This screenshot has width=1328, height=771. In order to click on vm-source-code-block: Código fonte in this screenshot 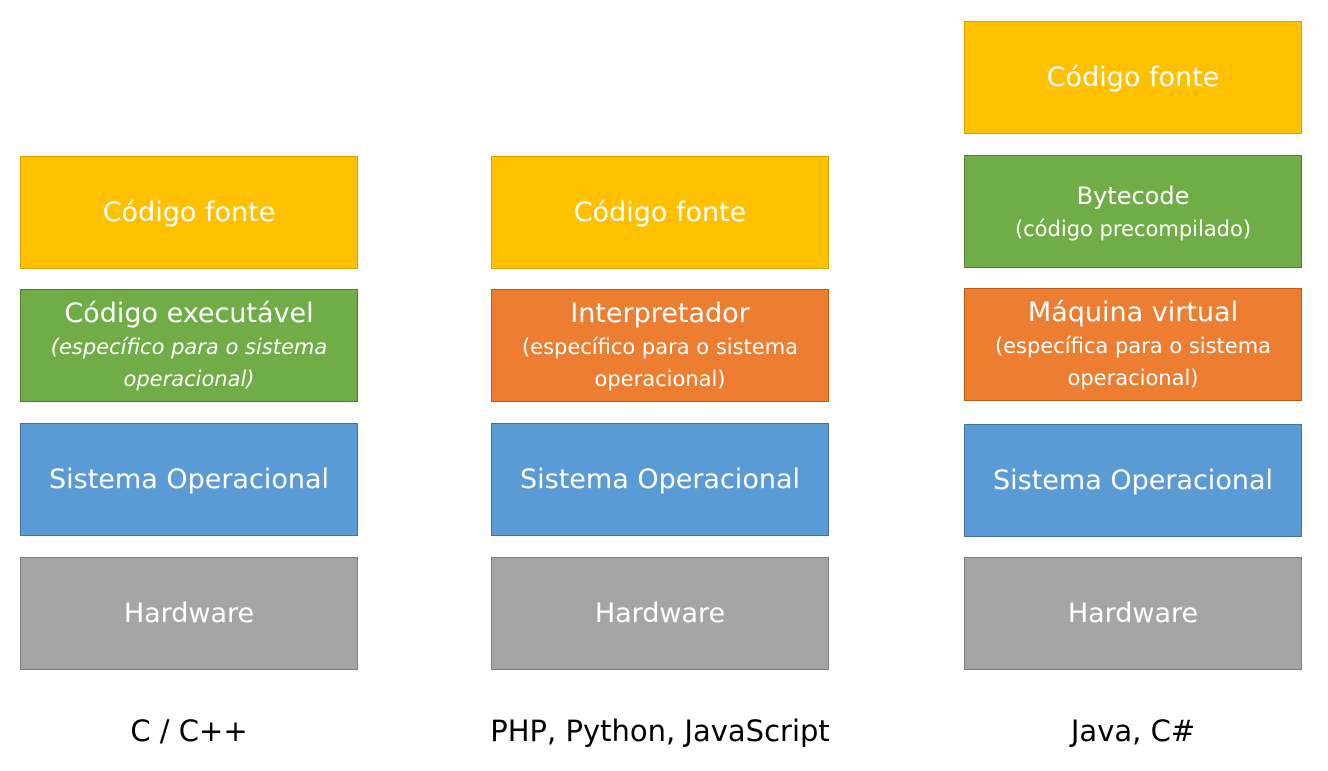, I will do `click(1133, 77)`.